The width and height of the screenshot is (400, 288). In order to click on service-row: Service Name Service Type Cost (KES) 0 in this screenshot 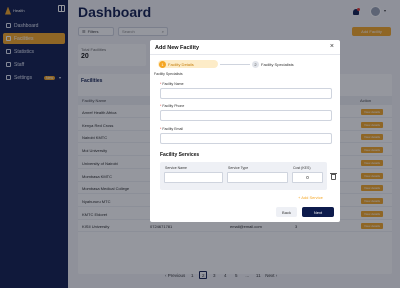, I will do `click(243, 176)`.